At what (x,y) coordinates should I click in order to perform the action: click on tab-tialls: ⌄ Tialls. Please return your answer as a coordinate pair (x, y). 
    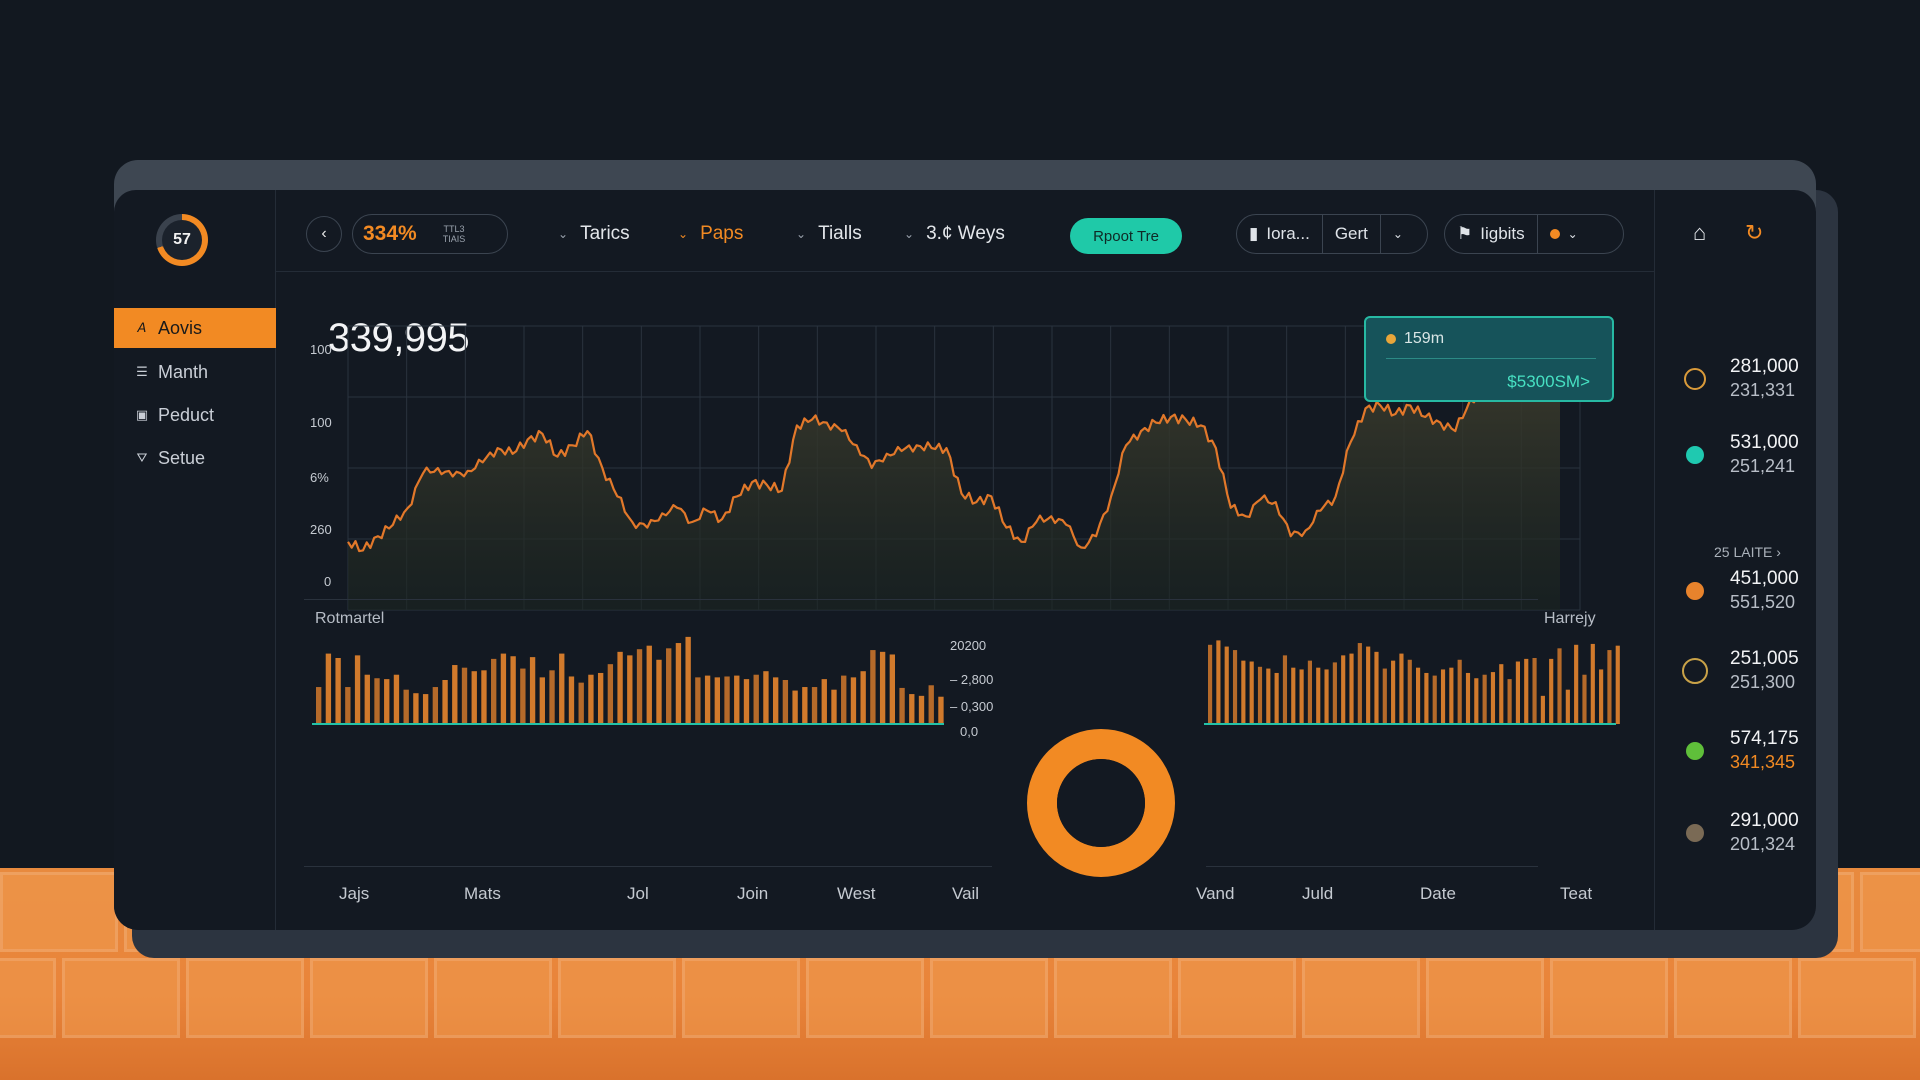
    Looking at the image, I should click on (829, 234).